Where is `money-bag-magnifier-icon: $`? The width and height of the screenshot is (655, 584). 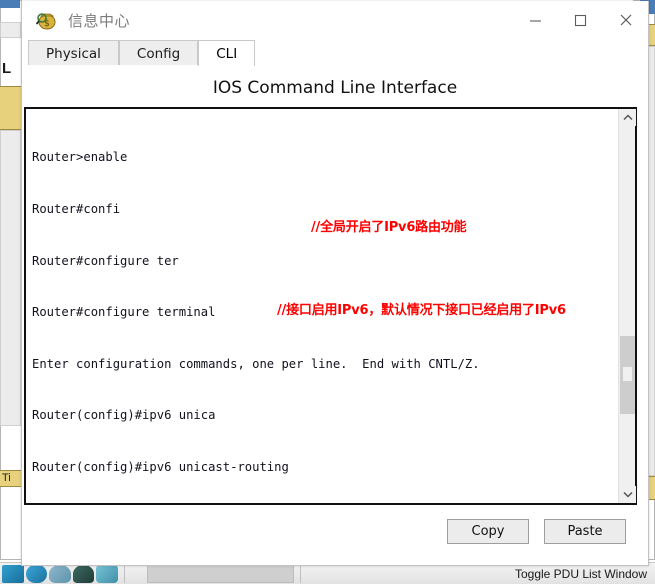 money-bag-magnifier-icon: $ is located at coordinates (46, 20).